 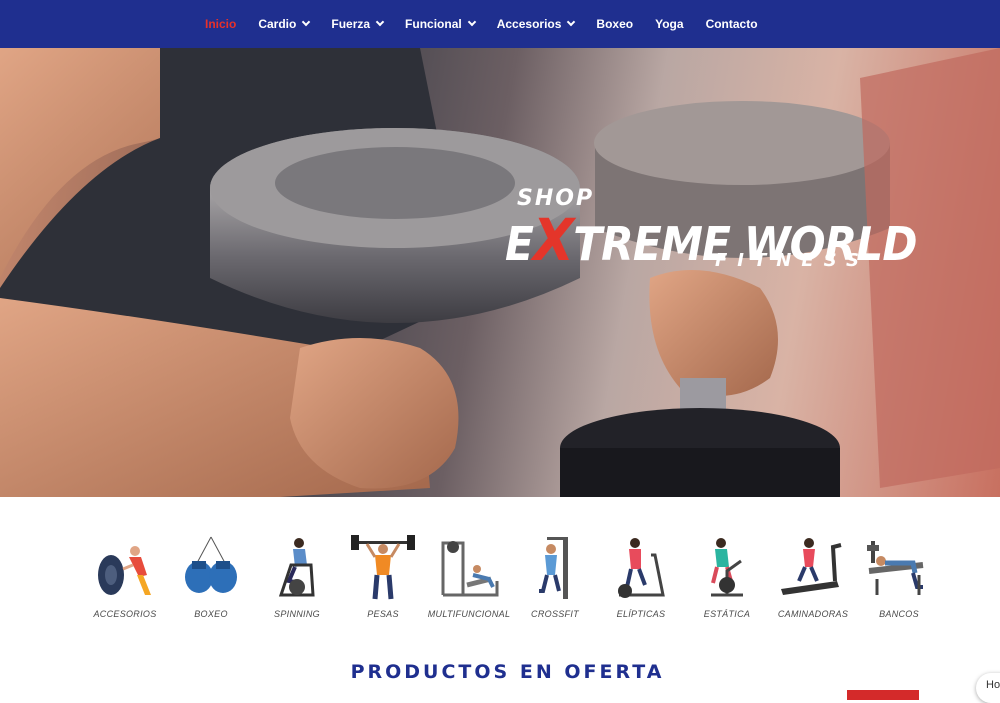 I want to click on category-estatica: ESTÁTICA, so click(x=727, y=577).